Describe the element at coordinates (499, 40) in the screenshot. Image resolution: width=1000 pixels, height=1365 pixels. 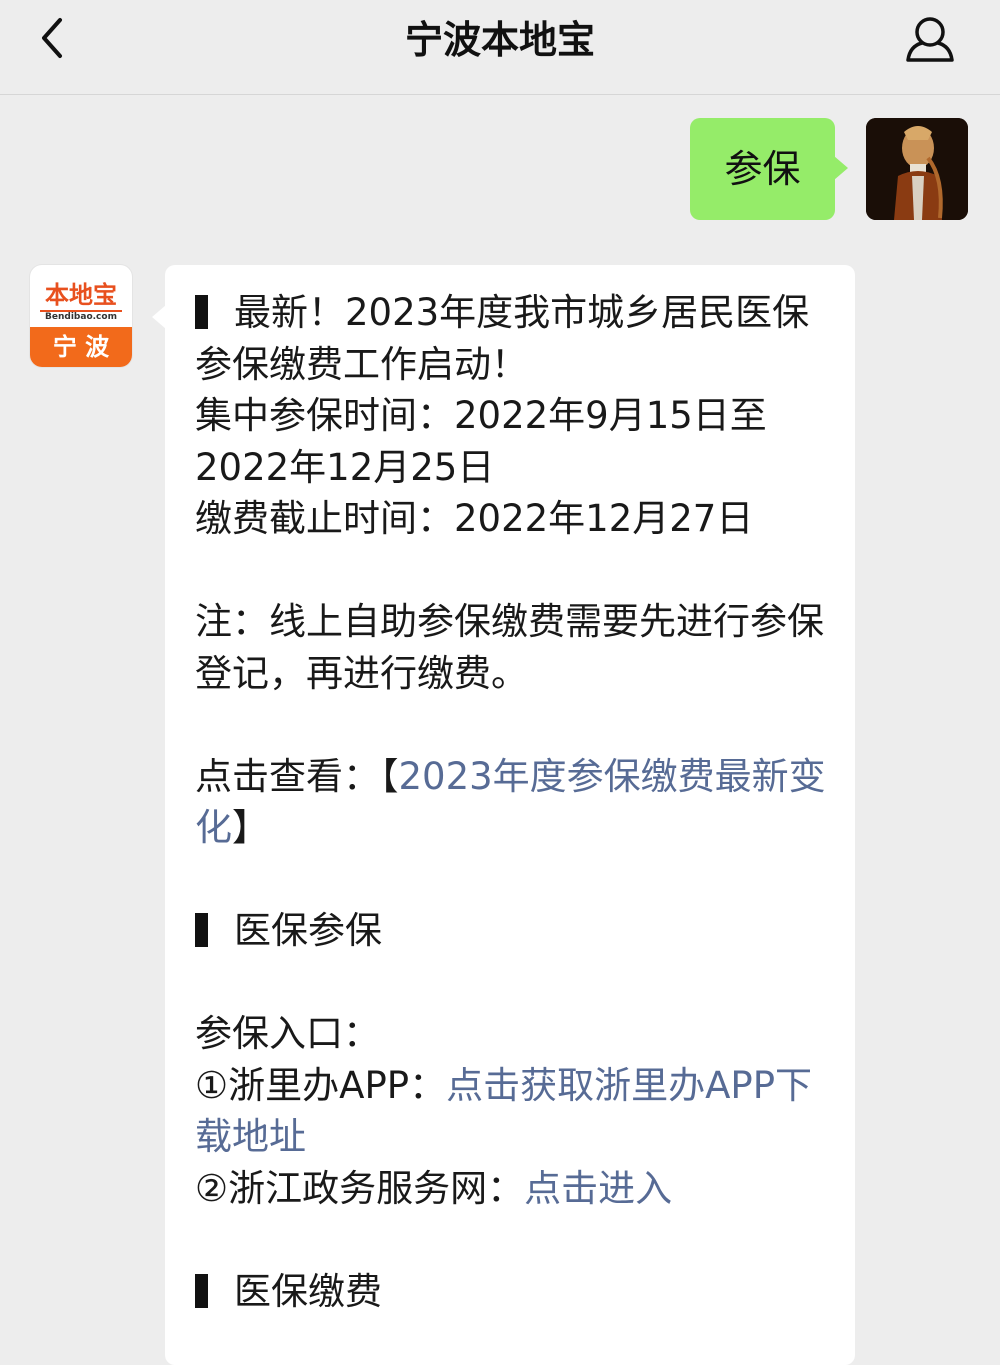
I see `page-title: 宁波本地宝` at that location.